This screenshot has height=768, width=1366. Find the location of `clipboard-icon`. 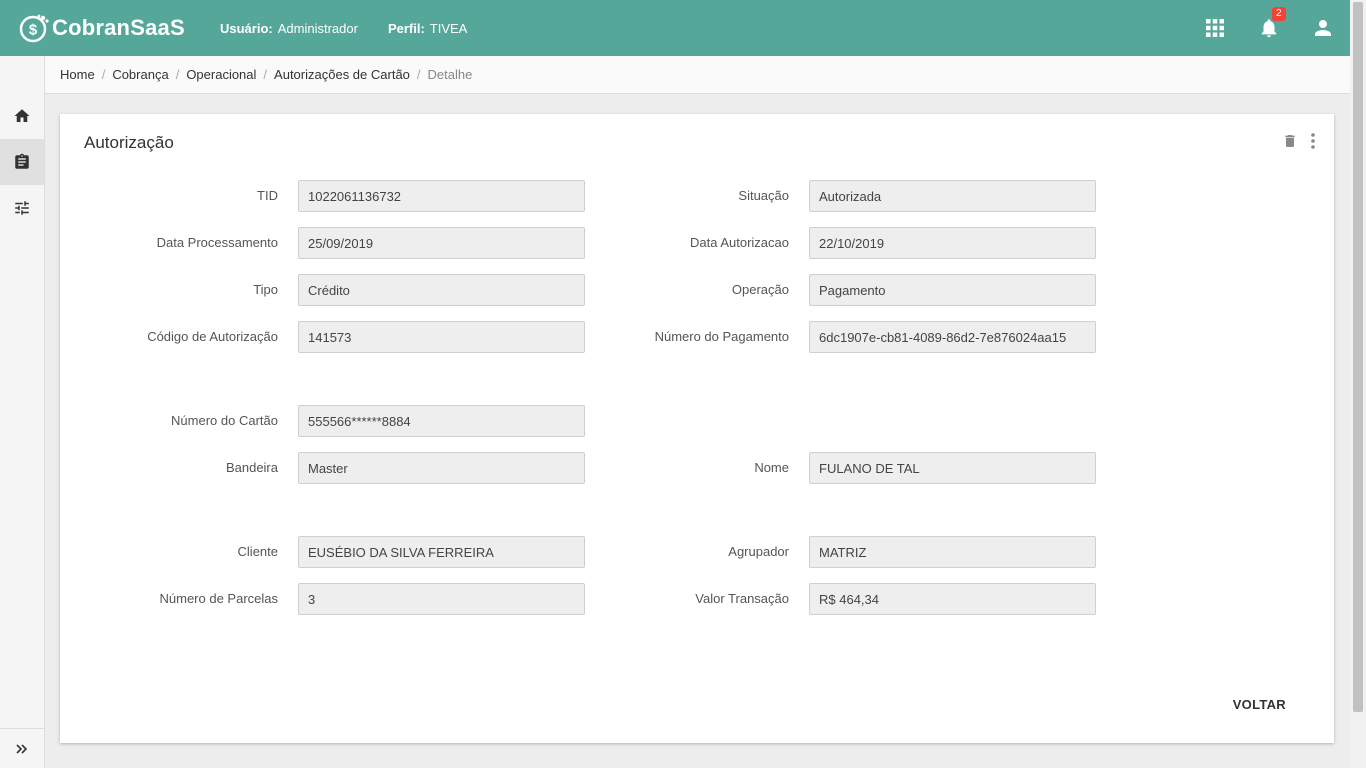

clipboard-icon is located at coordinates (22, 161).